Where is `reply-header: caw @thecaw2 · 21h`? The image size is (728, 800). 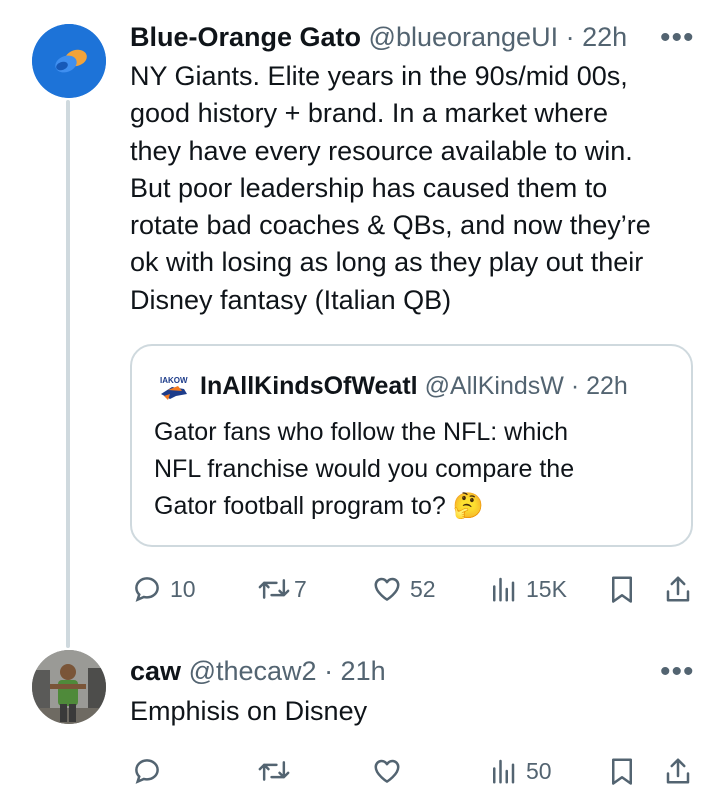 reply-header: caw @thecaw2 · 21h is located at coordinates (380, 671).